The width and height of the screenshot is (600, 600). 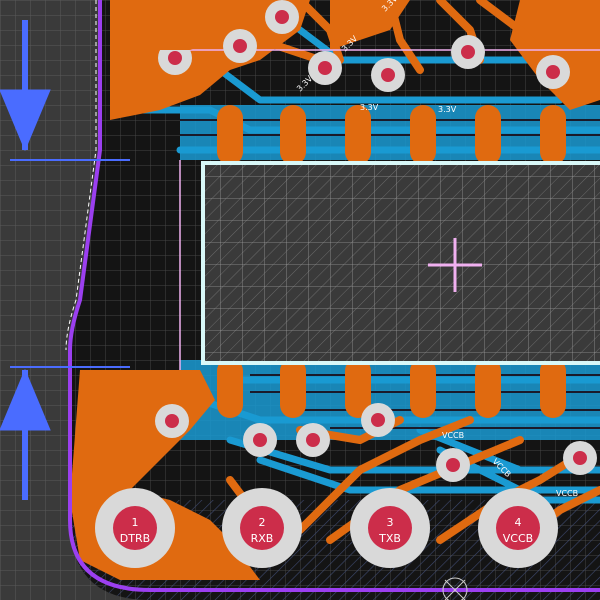 What do you see at coordinates (262, 522) in the screenshot?
I see `pad-number: 2` at bounding box center [262, 522].